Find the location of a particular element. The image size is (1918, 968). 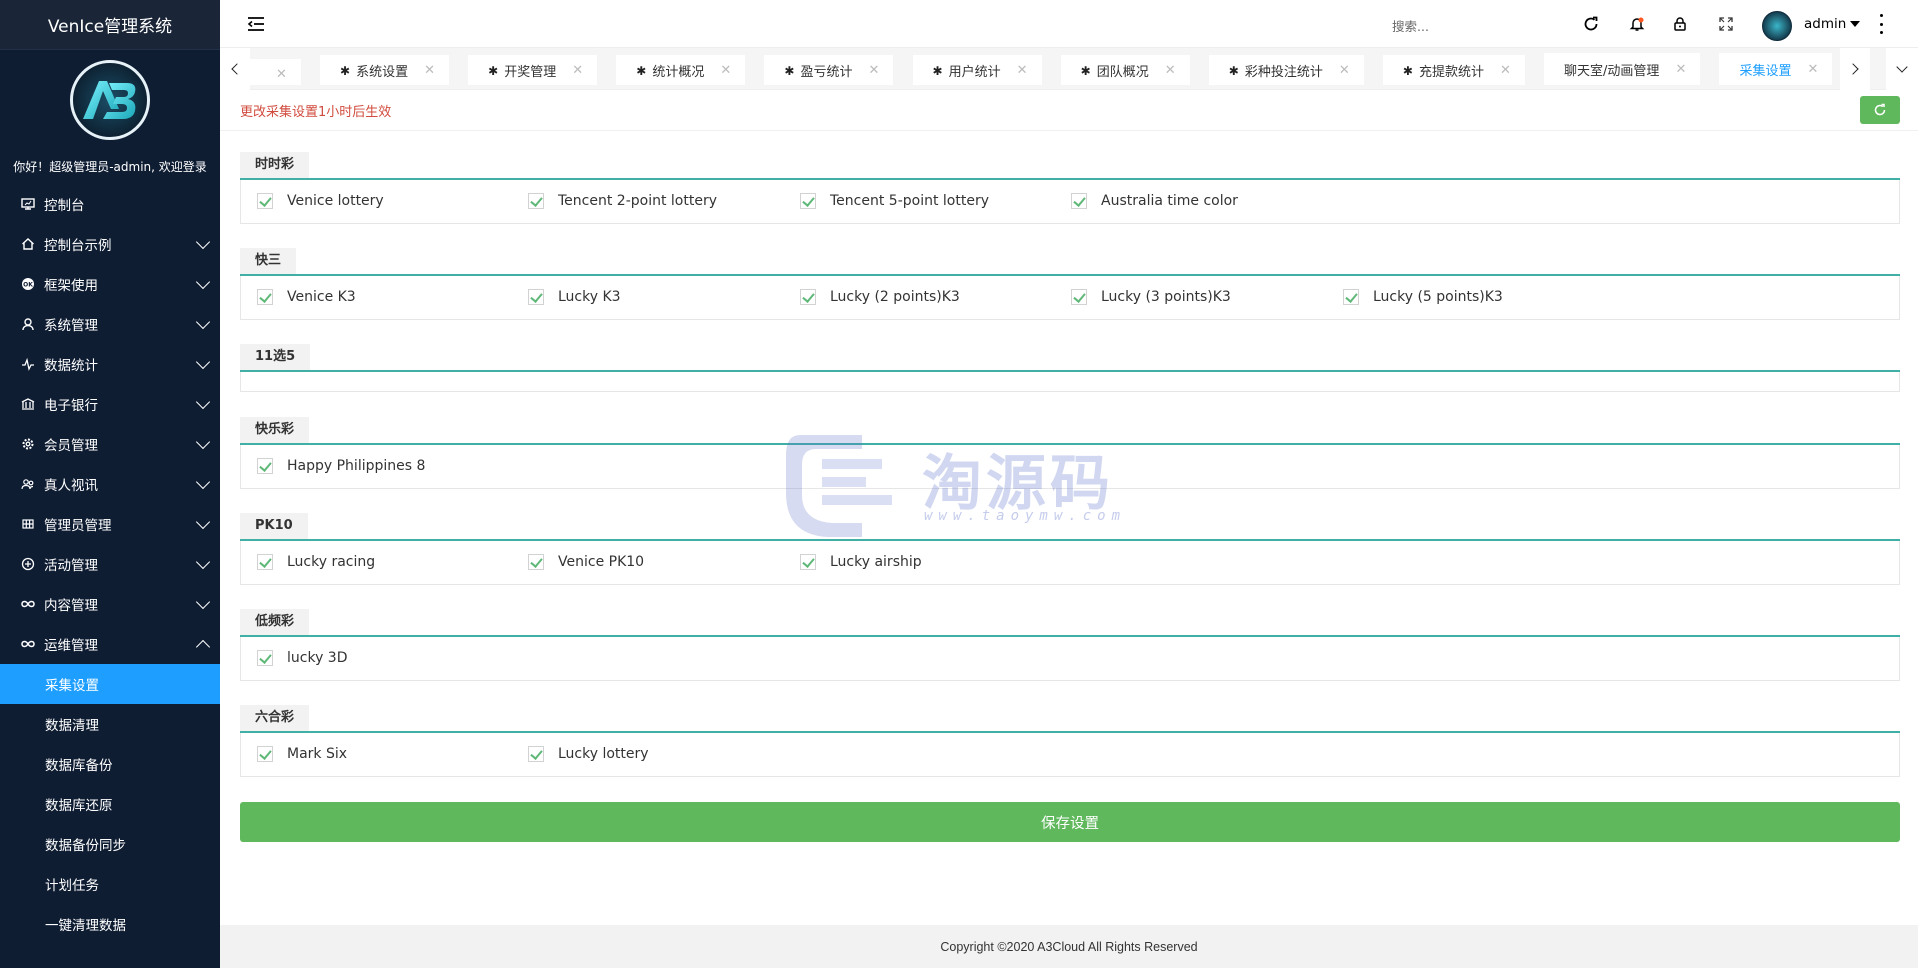

checkbox-option: Venice lottery is located at coordinates (320, 201).